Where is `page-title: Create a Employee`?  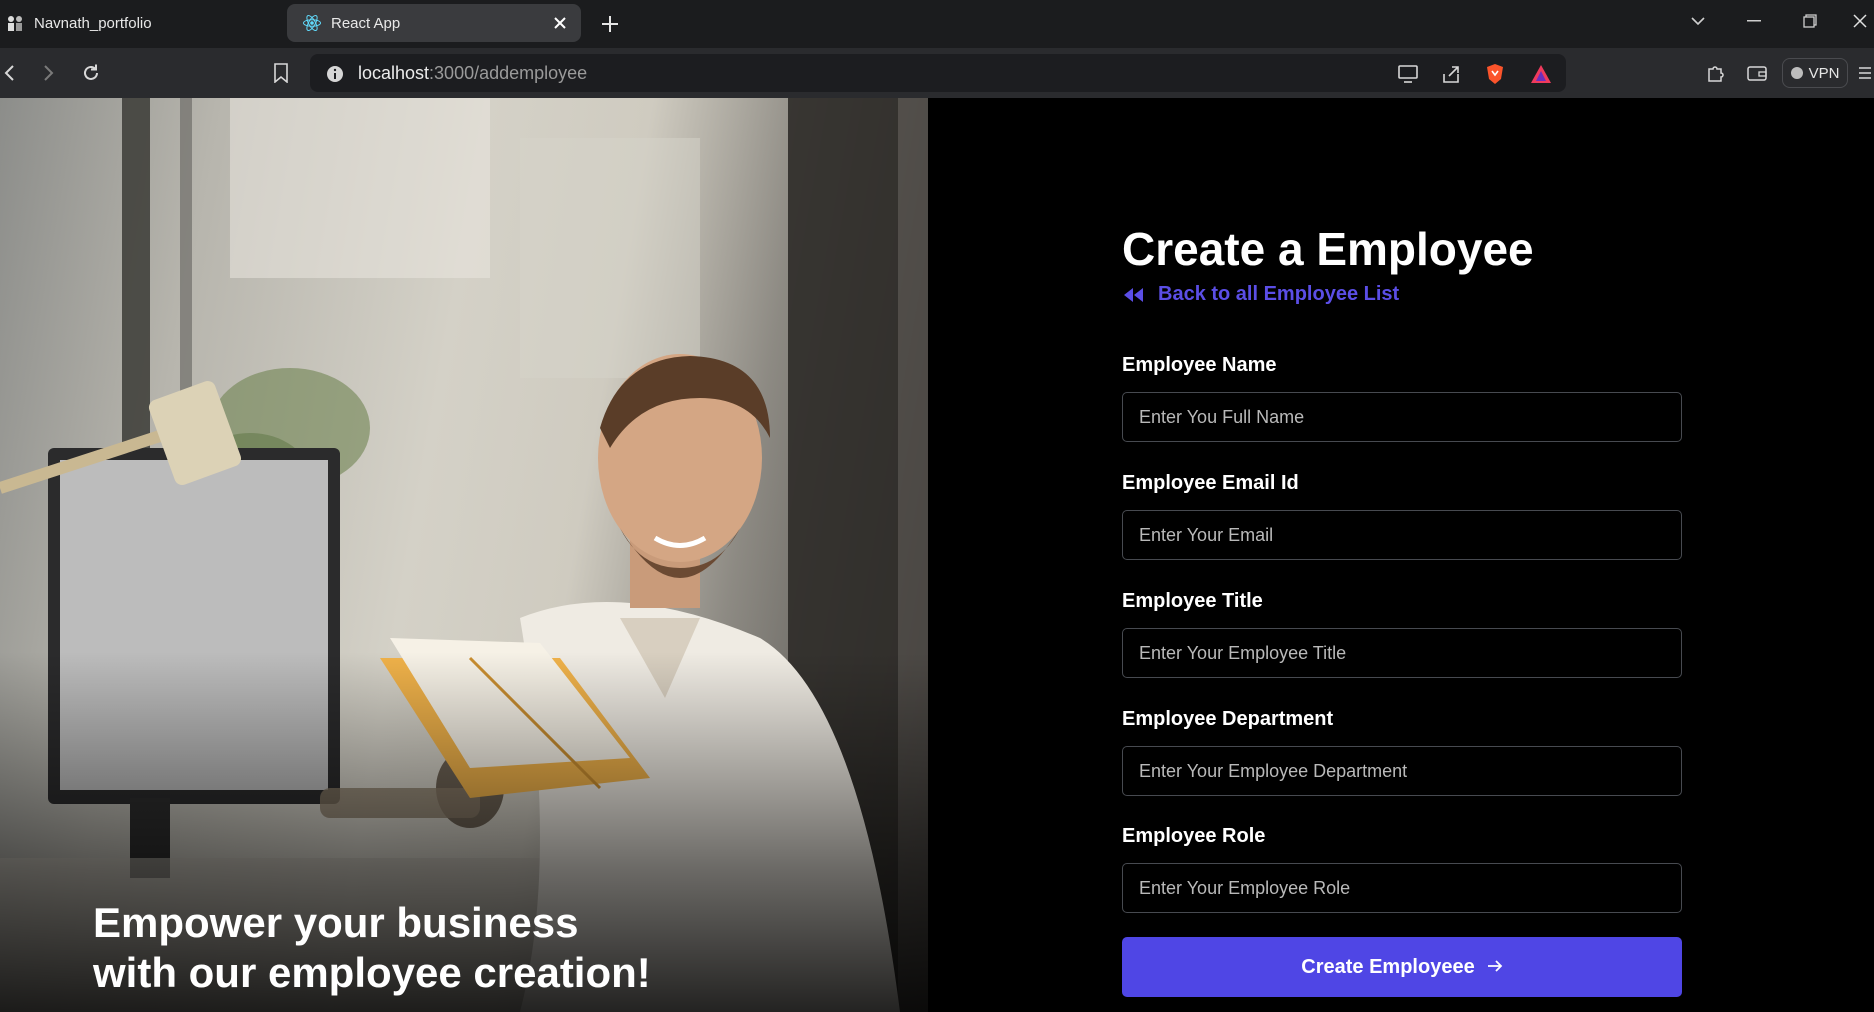
page-title: Create a Employee is located at coordinates (1328, 249).